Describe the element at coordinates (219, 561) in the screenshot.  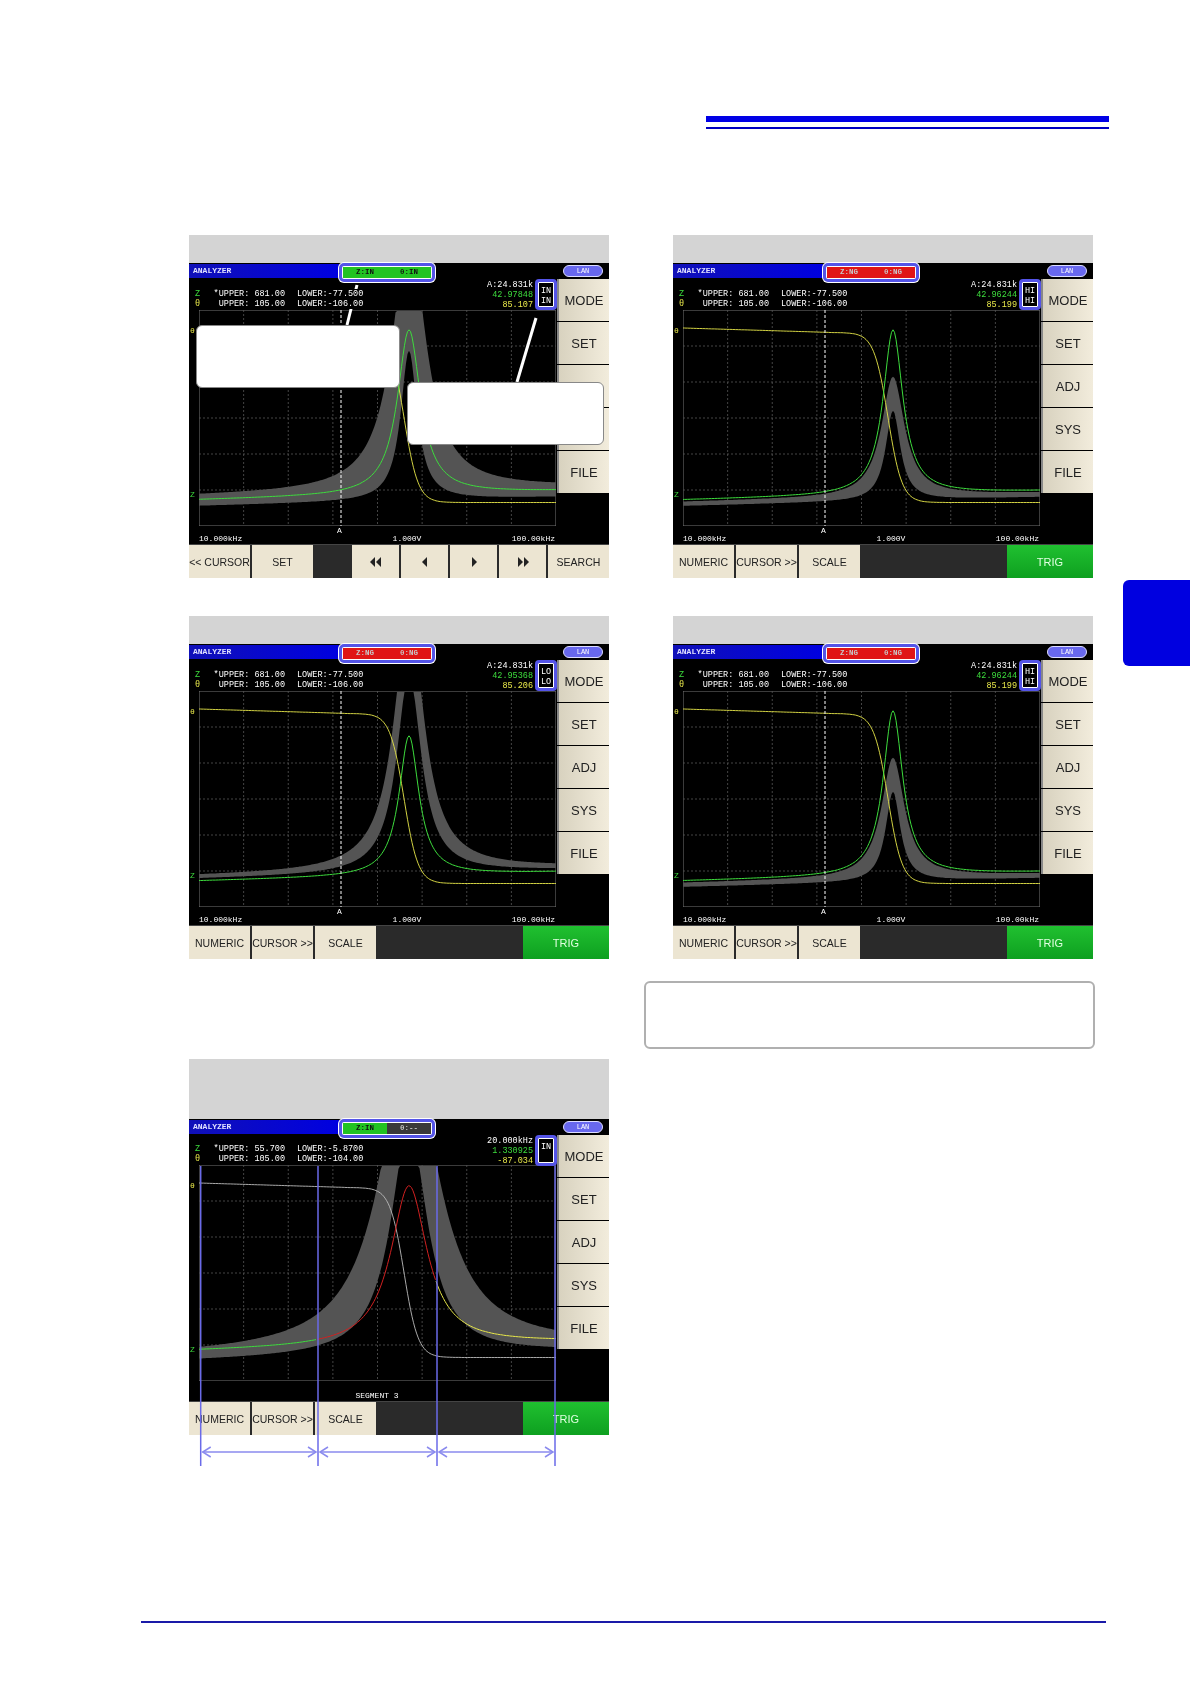
I see `softkey-button: << CURSOR` at that location.